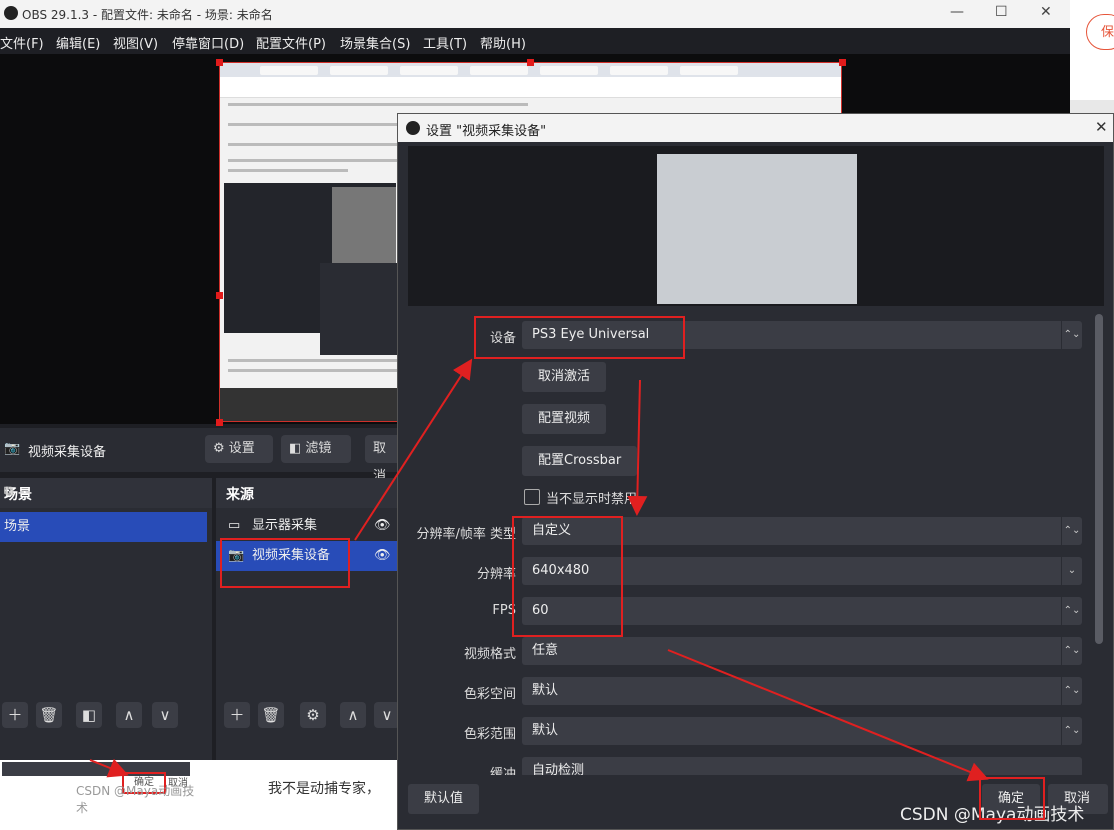 This screenshot has height=830, width=1114. Describe the element at coordinates (1071, 335) in the screenshot. I see `spin-arrows-icon: ⌃⌄` at that location.